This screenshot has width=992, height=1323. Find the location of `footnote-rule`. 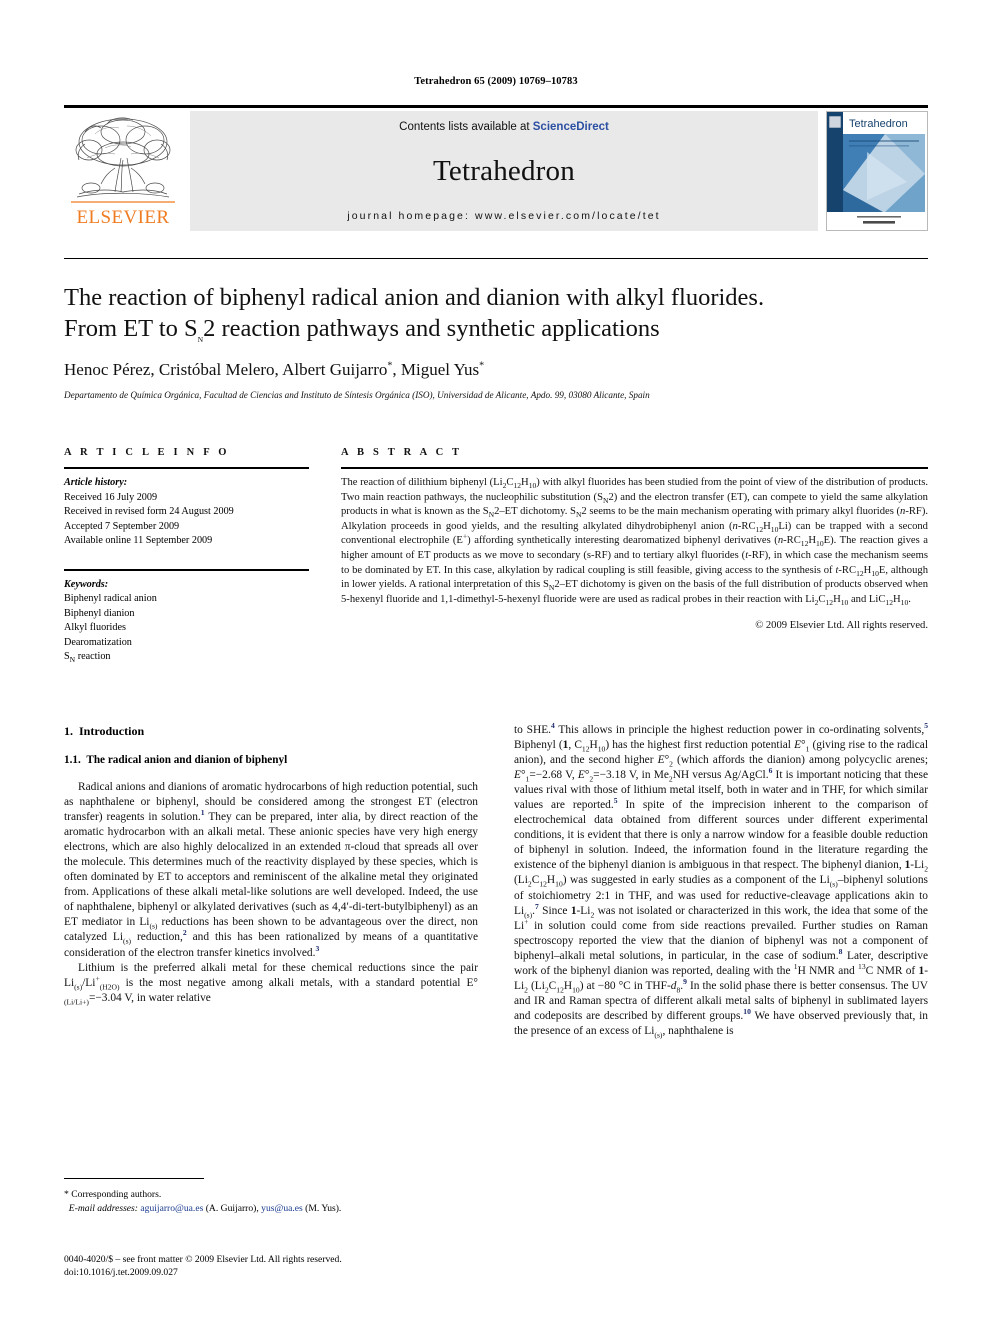

footnote-rule is located at coordinates (134, 1178).